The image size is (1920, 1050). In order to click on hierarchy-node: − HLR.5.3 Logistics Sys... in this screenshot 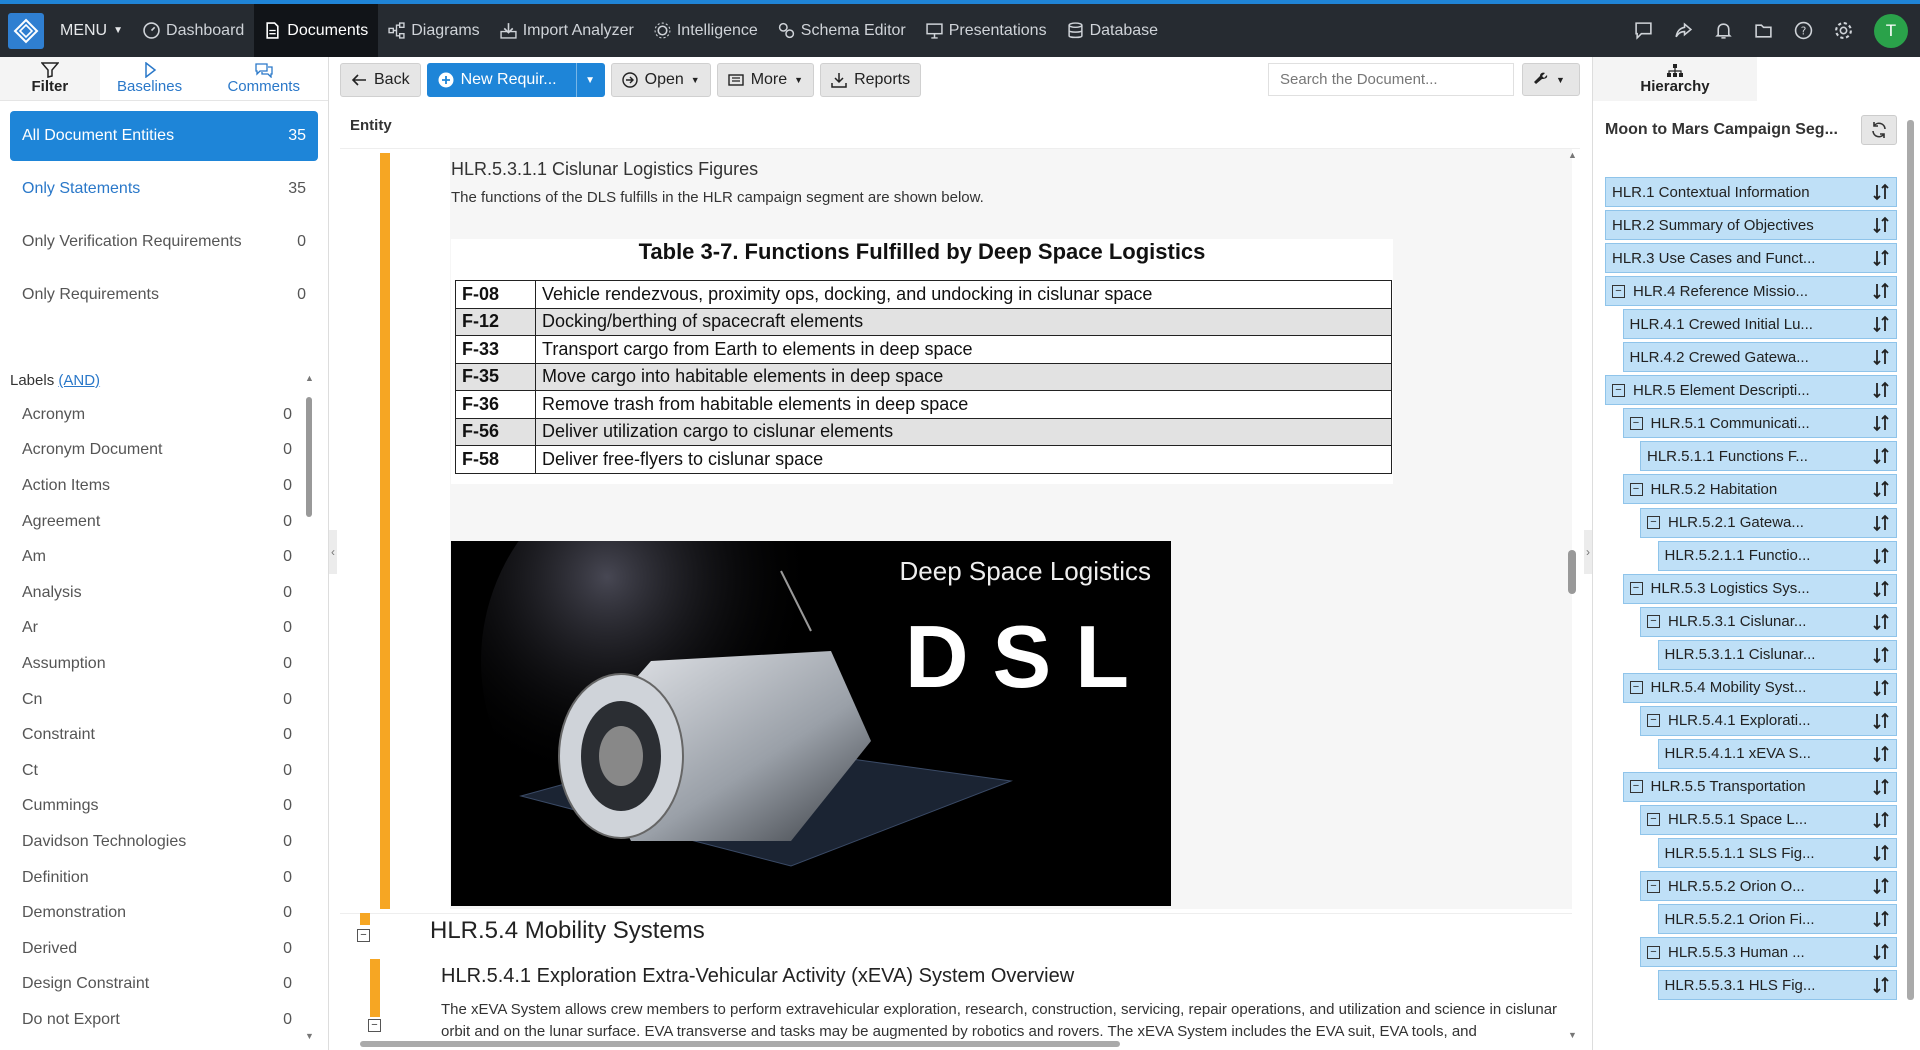, I will do `click(1759, 588)`.